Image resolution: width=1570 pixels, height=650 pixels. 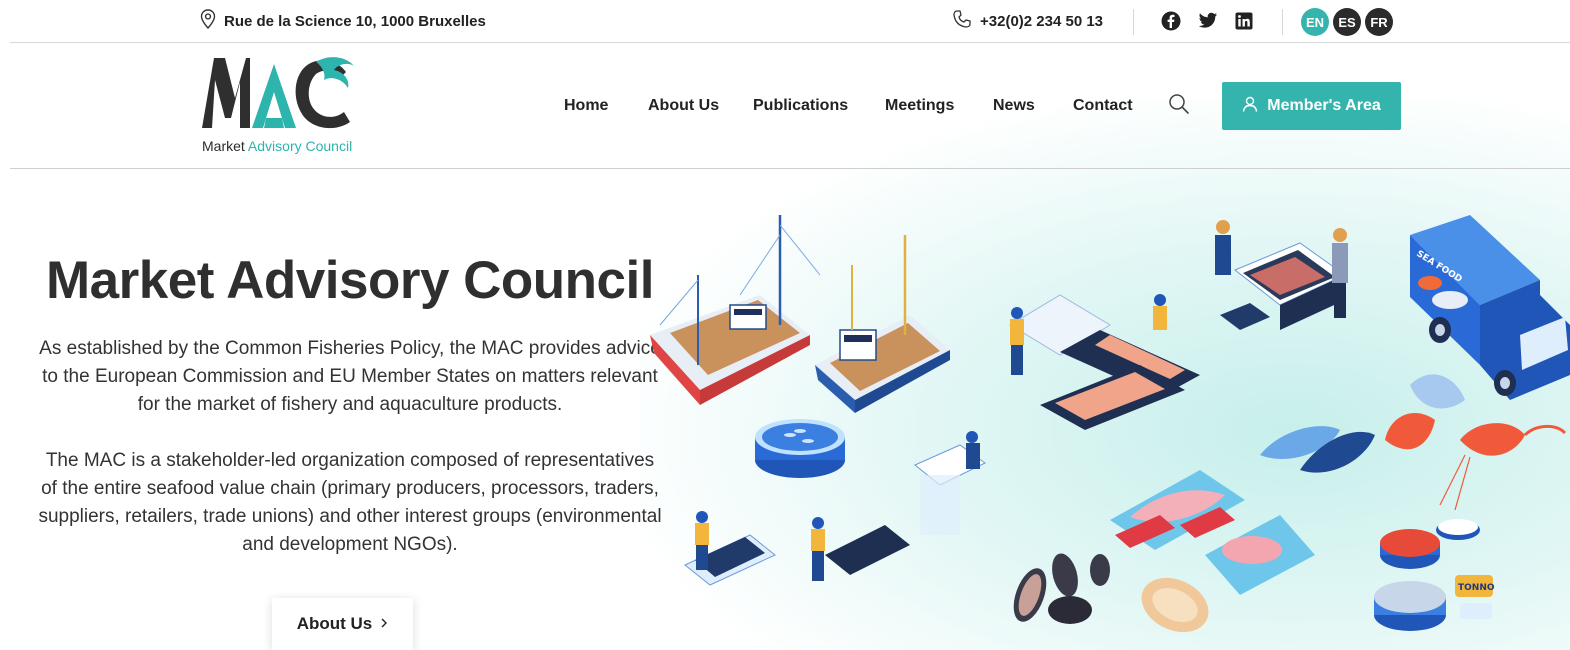 What do you see at coordinates (1347, 22) in the screenshot?
I see `lang-es: ES` at bounding box center [1347, 22].